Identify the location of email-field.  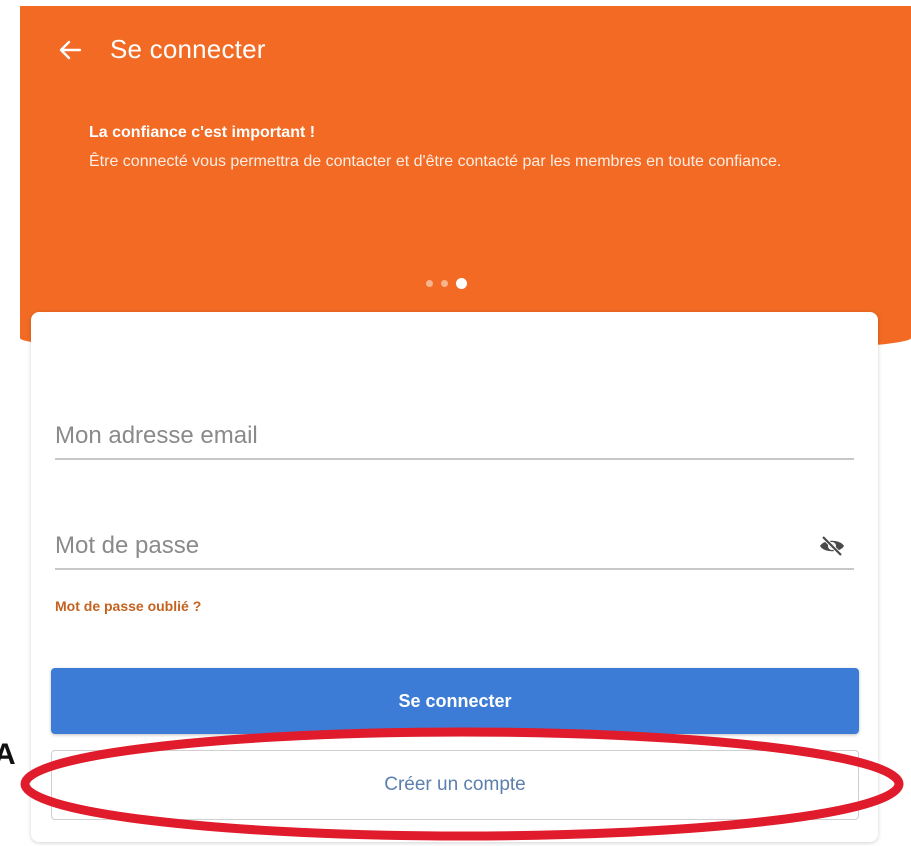
(454, 437).